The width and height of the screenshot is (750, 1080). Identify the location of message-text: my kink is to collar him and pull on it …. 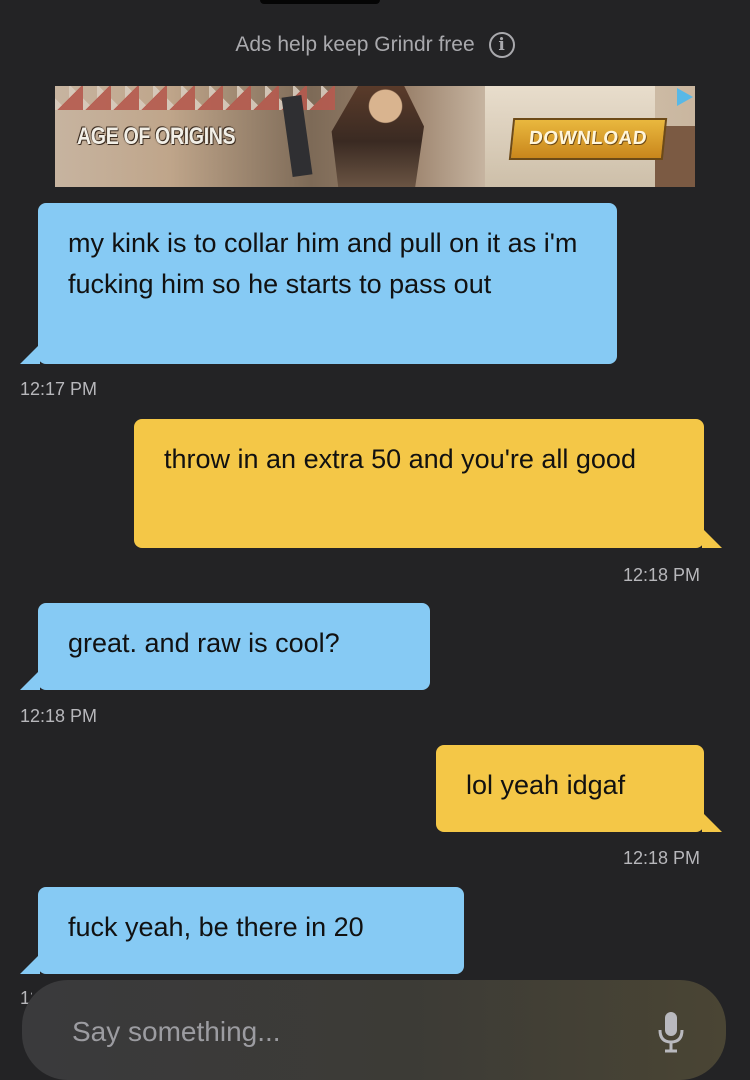
(323, 263).